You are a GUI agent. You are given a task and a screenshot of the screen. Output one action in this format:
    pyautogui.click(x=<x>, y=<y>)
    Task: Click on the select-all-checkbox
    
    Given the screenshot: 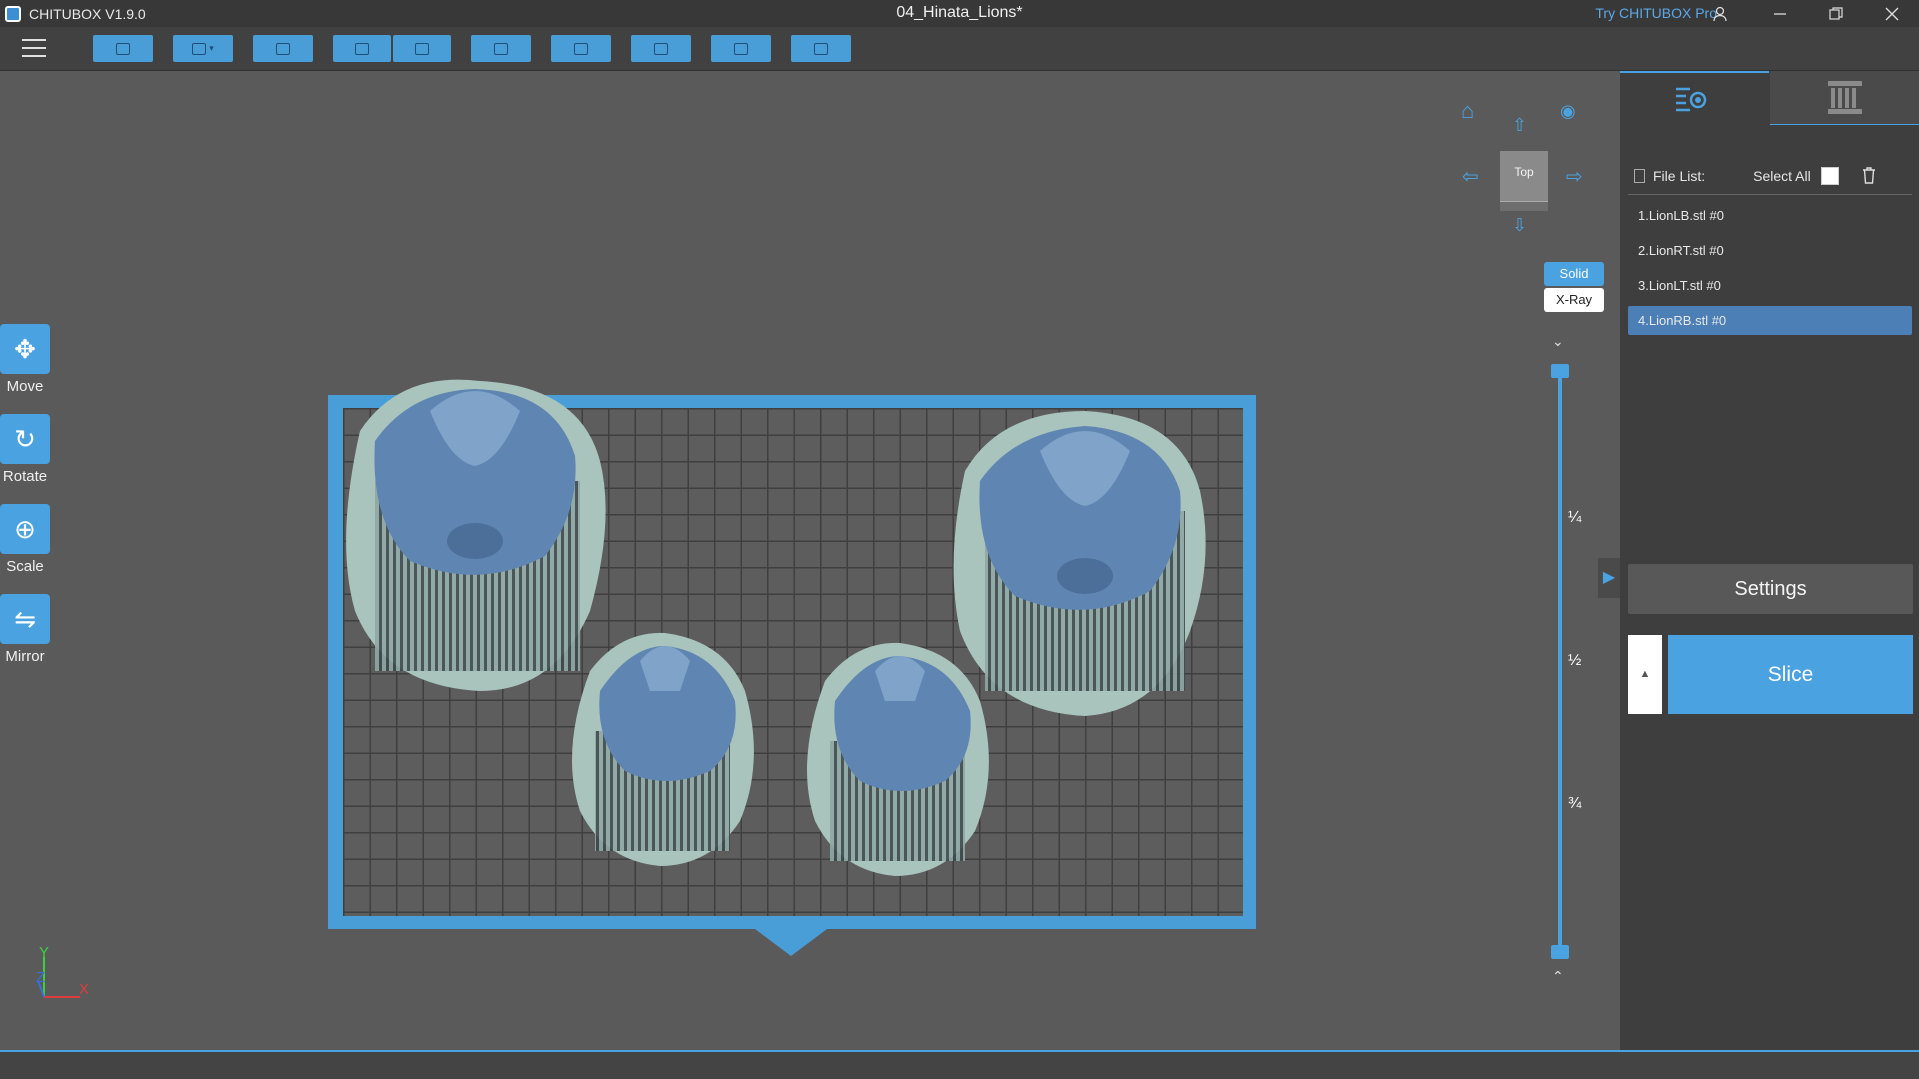 What is the action you would take?
    pyautogui.click(x=1829, y=176)
    